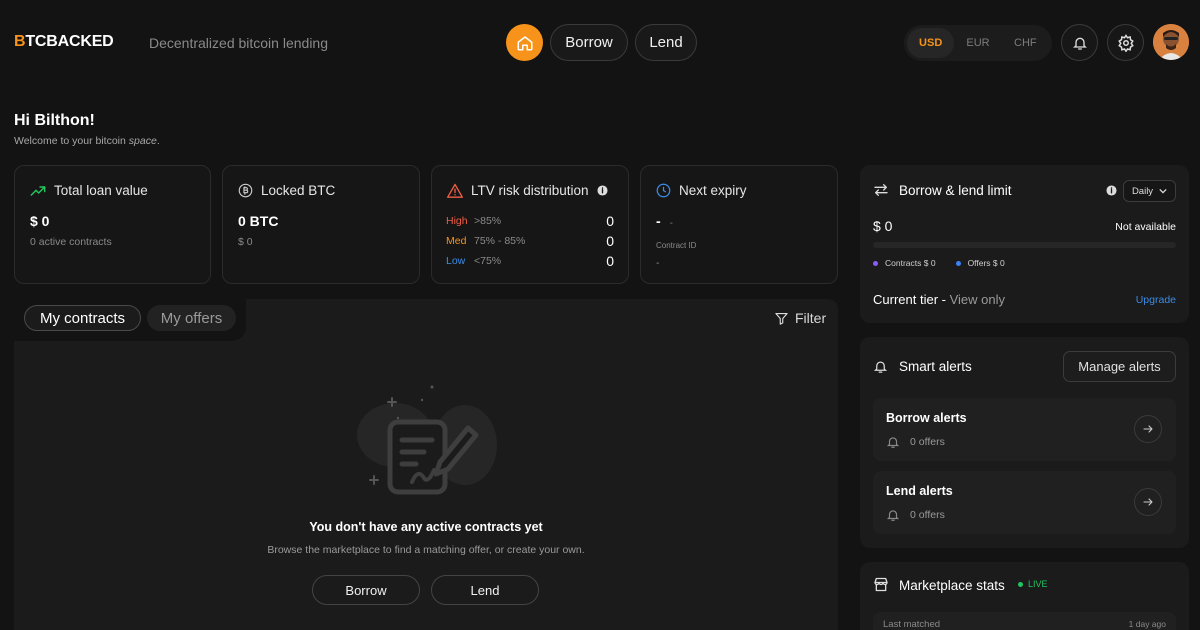 This screenshot has width=1200, height=630. I want to click on ltv-title: LTV risk distribution, so click(530, 190).